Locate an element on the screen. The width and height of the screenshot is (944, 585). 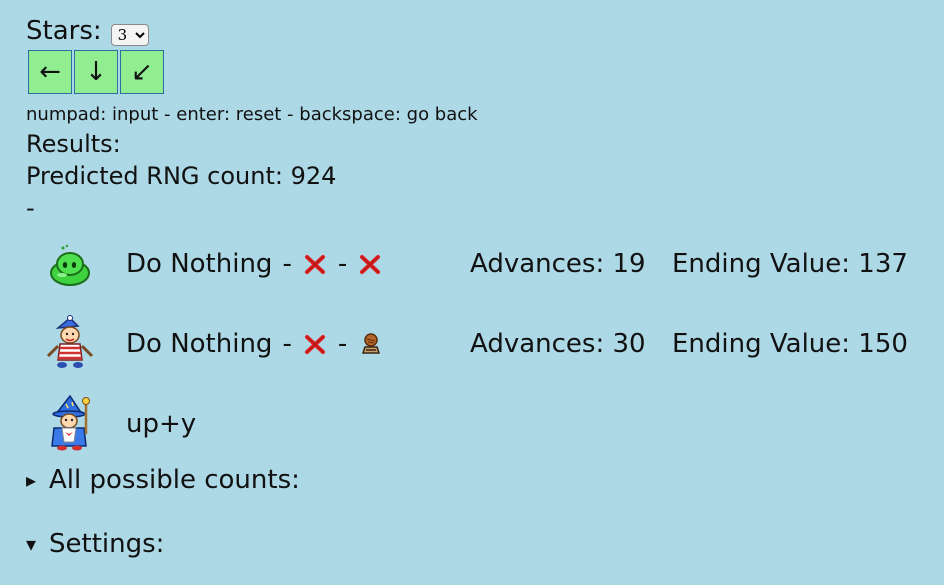
arrow-down-button: ↓ is located at coordinates (96, 72).